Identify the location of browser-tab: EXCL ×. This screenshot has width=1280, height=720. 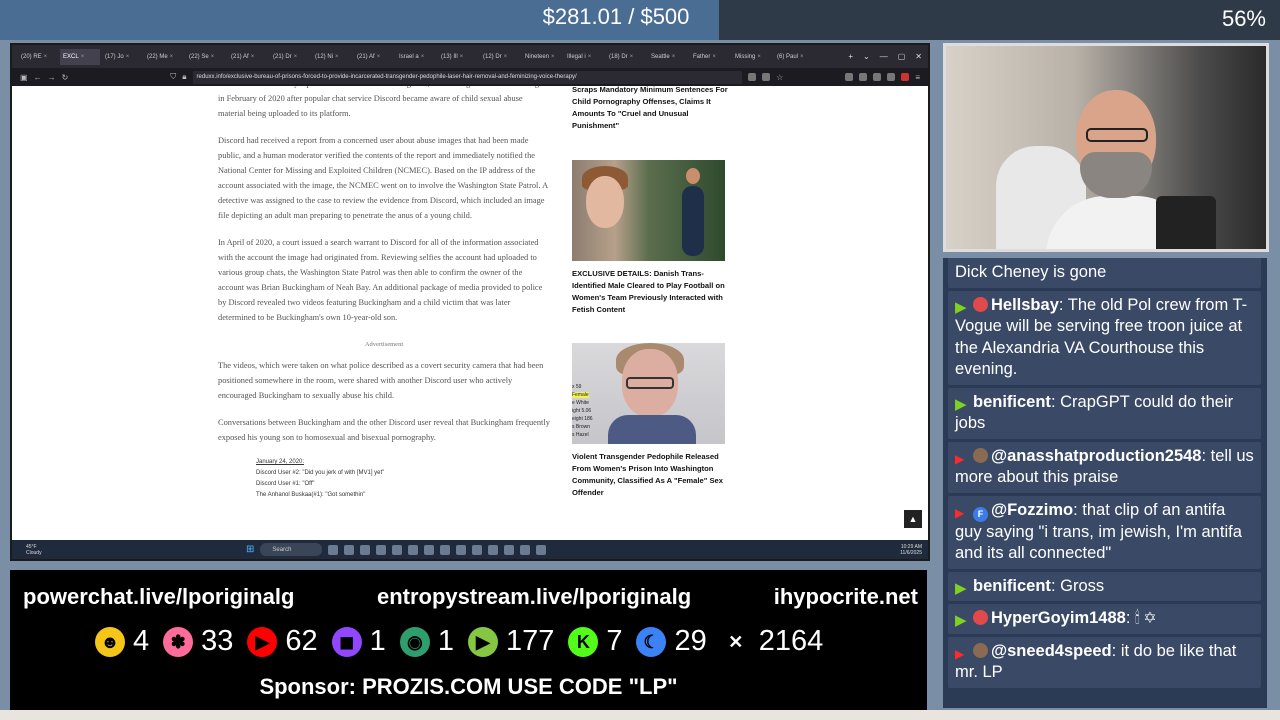
(80, 56).